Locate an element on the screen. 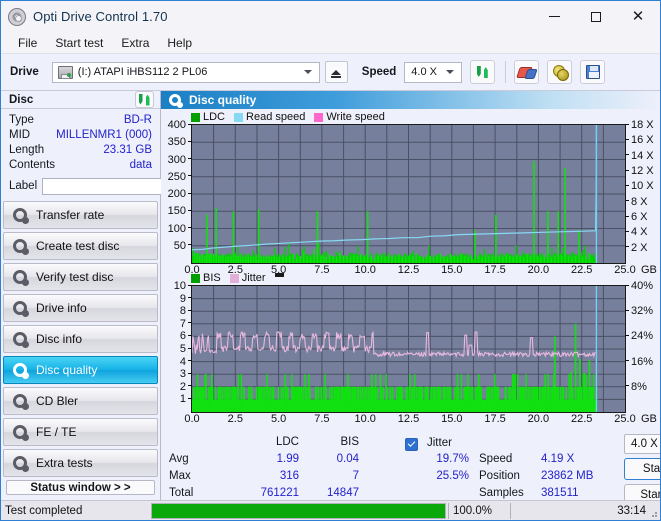 This screenshot has height=521, width=661. axis-tick-label: 5.0 is located at coordinates (278, 270).